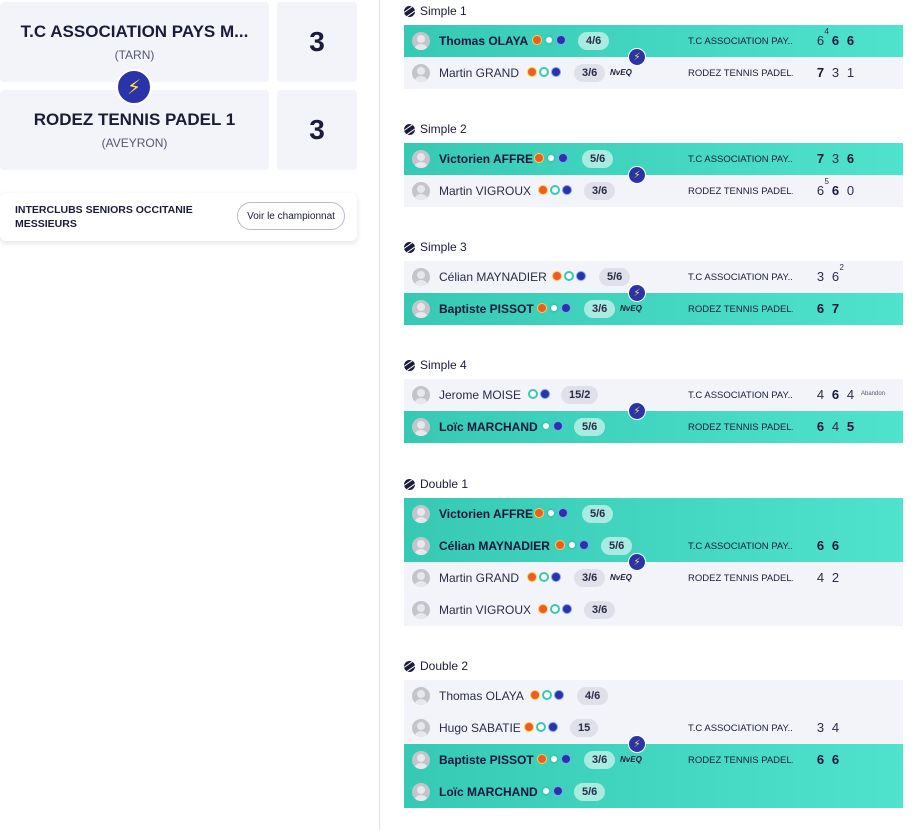 This screenshot has width=924, height=830. What do you see at coordinates (584, 728) in the screenshot?
I see `rank-badge: 15` at bounding box center [584, 728].